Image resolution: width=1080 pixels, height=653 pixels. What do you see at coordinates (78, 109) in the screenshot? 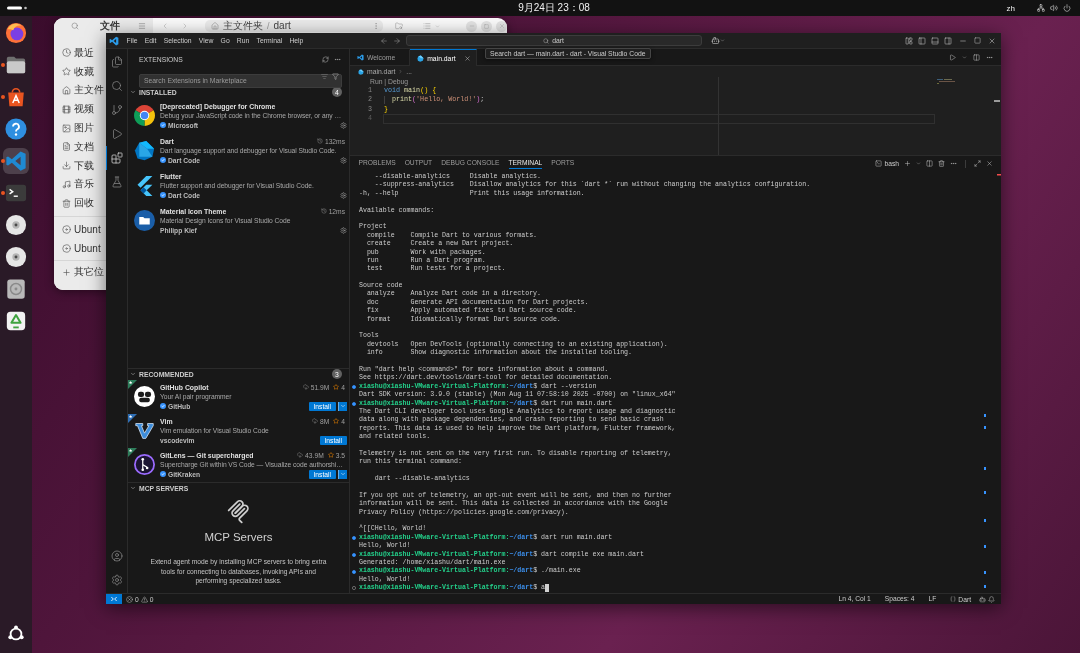
I see `sidebar-item: 视频` at bounding box center [78, 109].